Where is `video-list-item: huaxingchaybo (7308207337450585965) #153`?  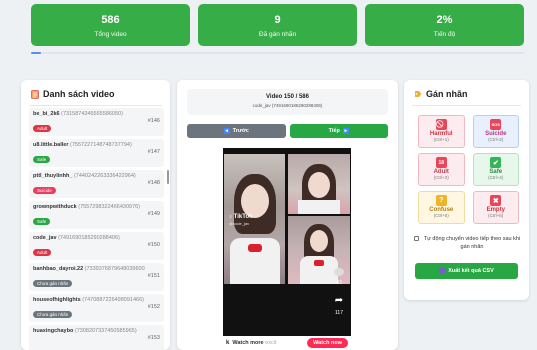
video-list-item: huaxingchaybo (7308207337450585965) #153 is located at coordinates (96, 337).